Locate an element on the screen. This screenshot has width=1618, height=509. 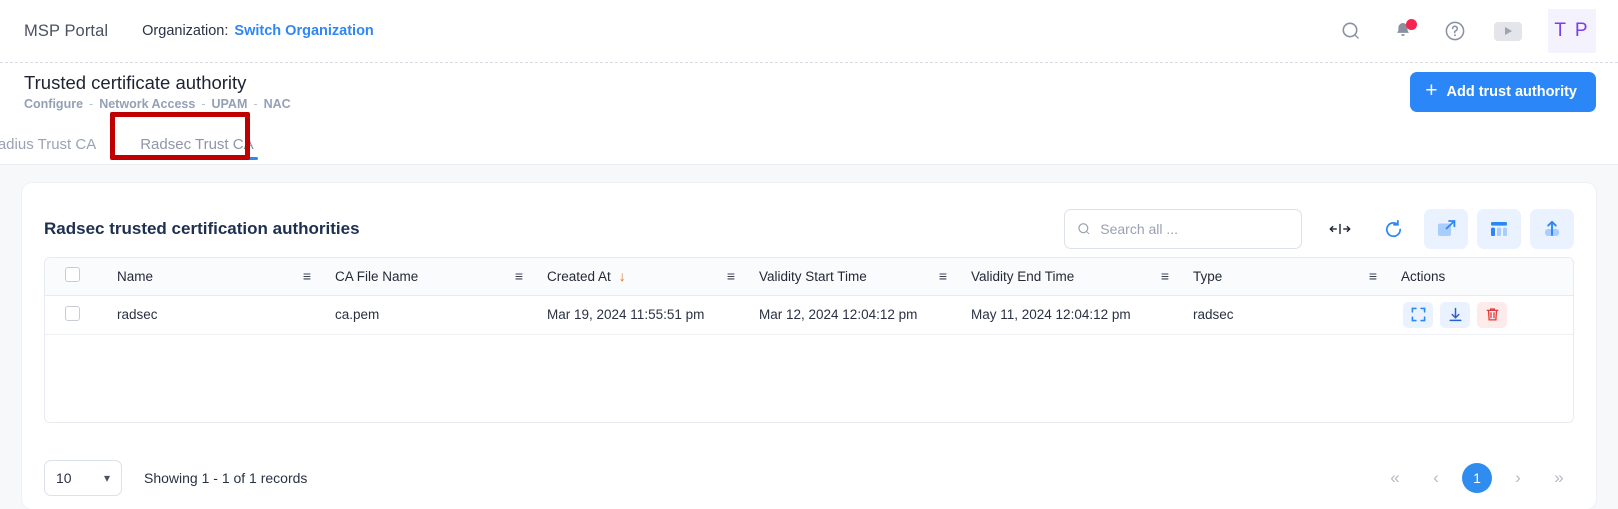
breadcrumb-item-configure: Configure is located at coordinates (53, 104).